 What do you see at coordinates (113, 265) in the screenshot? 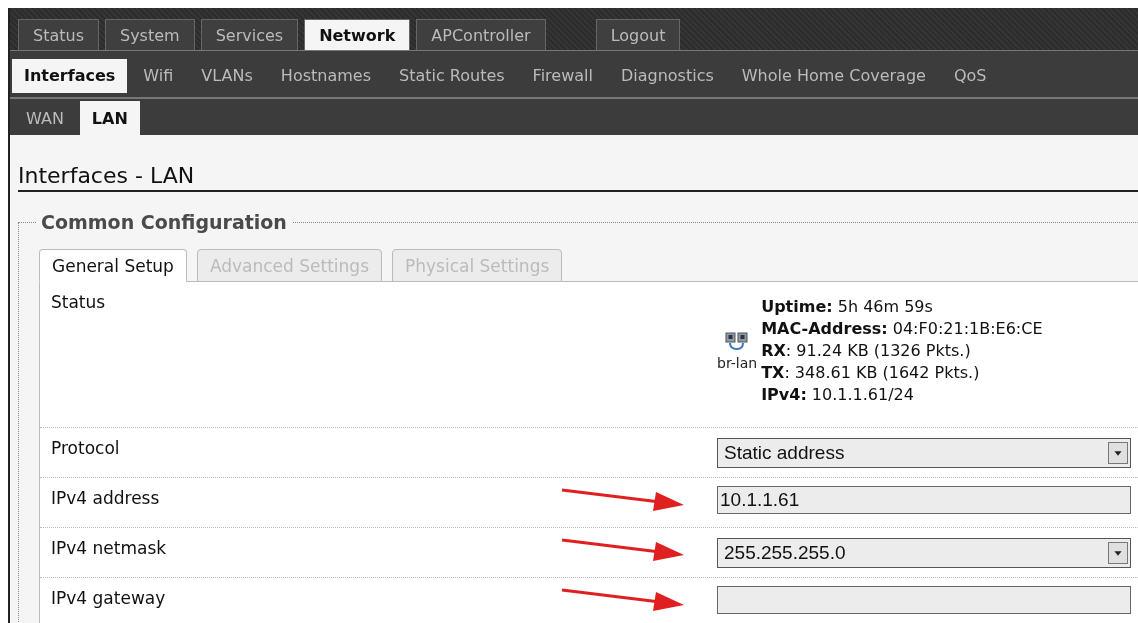
I see `settings-tab: General Setup` at bounding box center [113, 265].